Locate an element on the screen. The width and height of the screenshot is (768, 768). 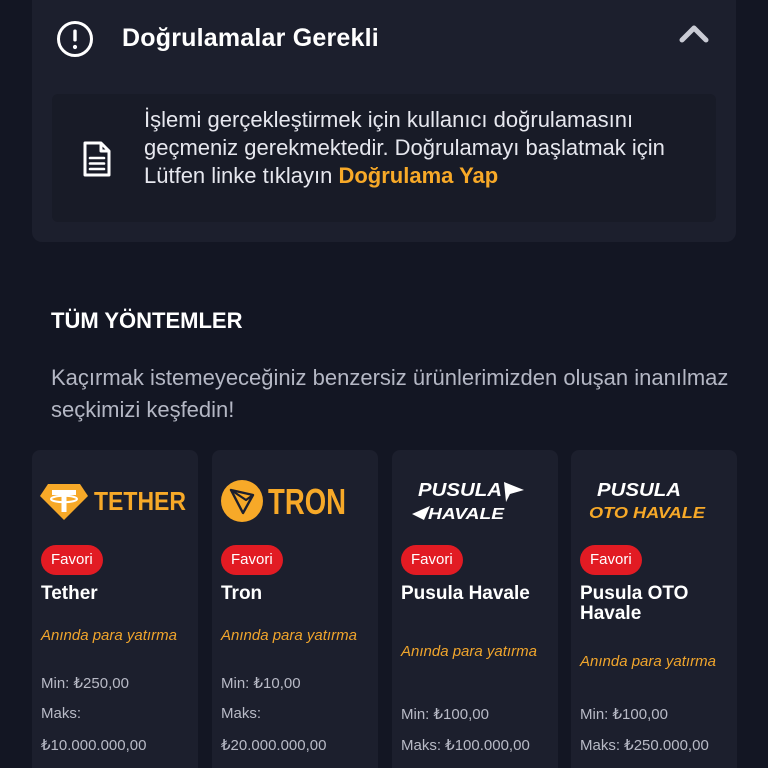
tron-logo: TRON is located at coordinates (283, 501).